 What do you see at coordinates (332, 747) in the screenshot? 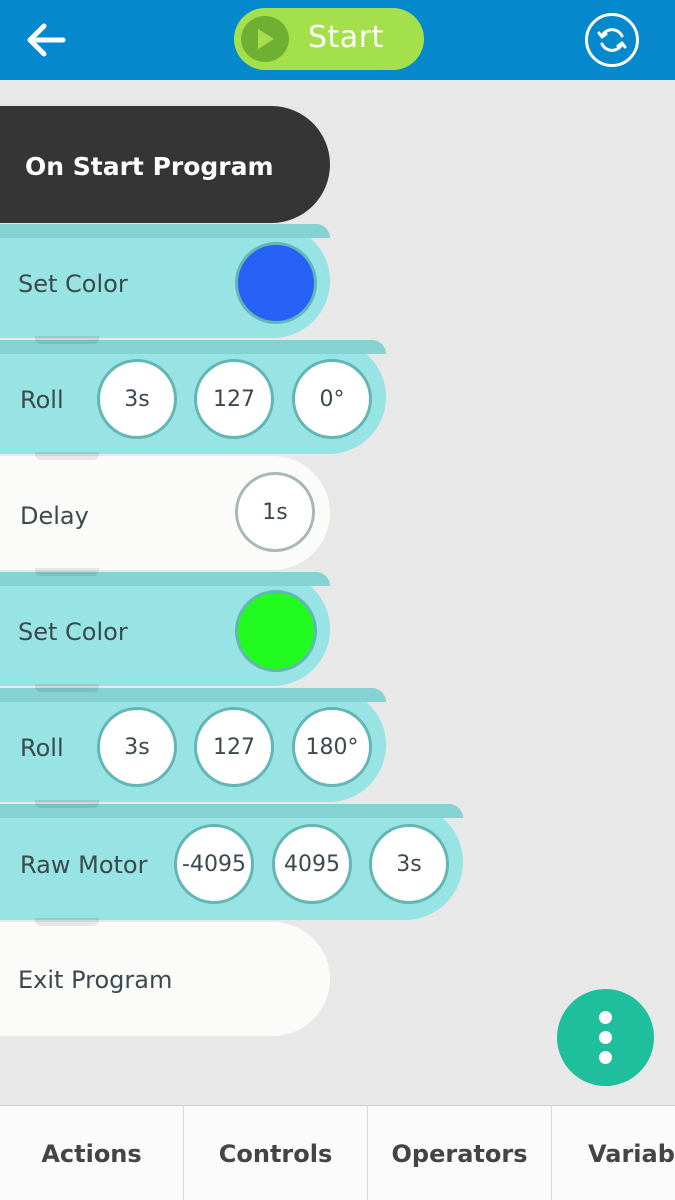
I see `heading-param: 180°` at bounding box center [332, 747].